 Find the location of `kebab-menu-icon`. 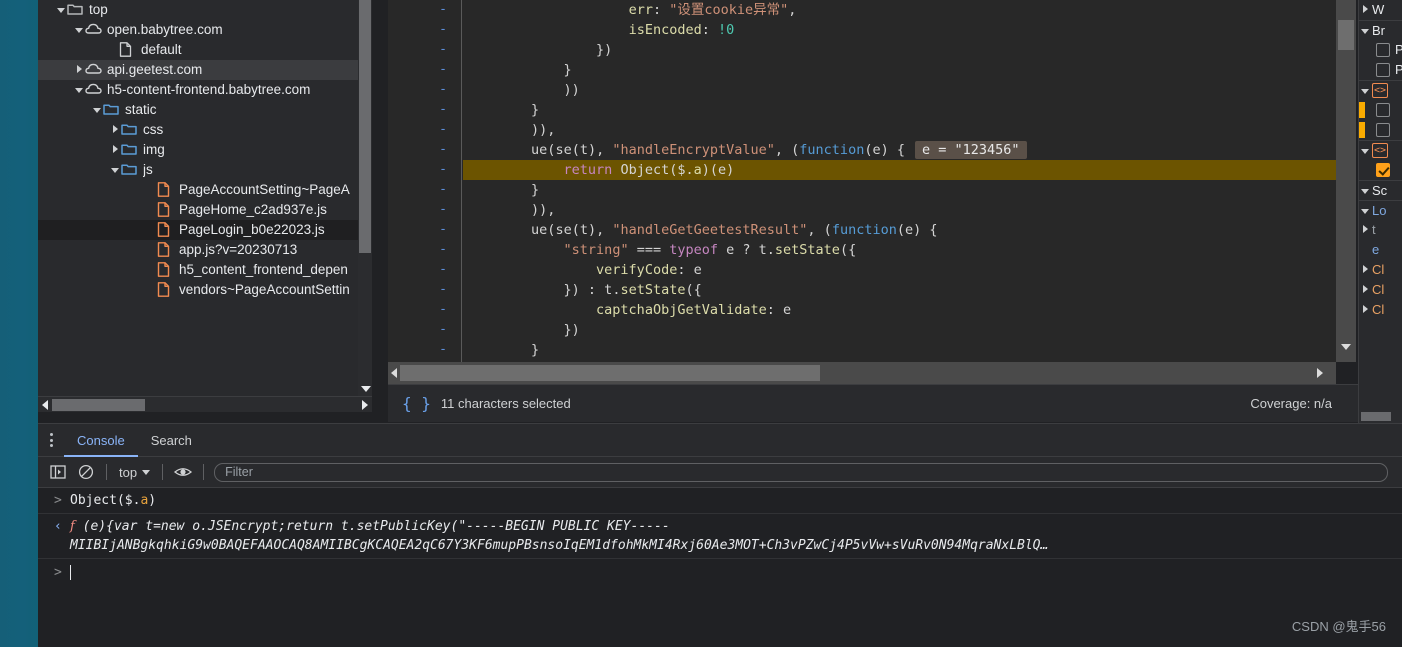

kebab-menu-icon is located at coordinates (51, 440).